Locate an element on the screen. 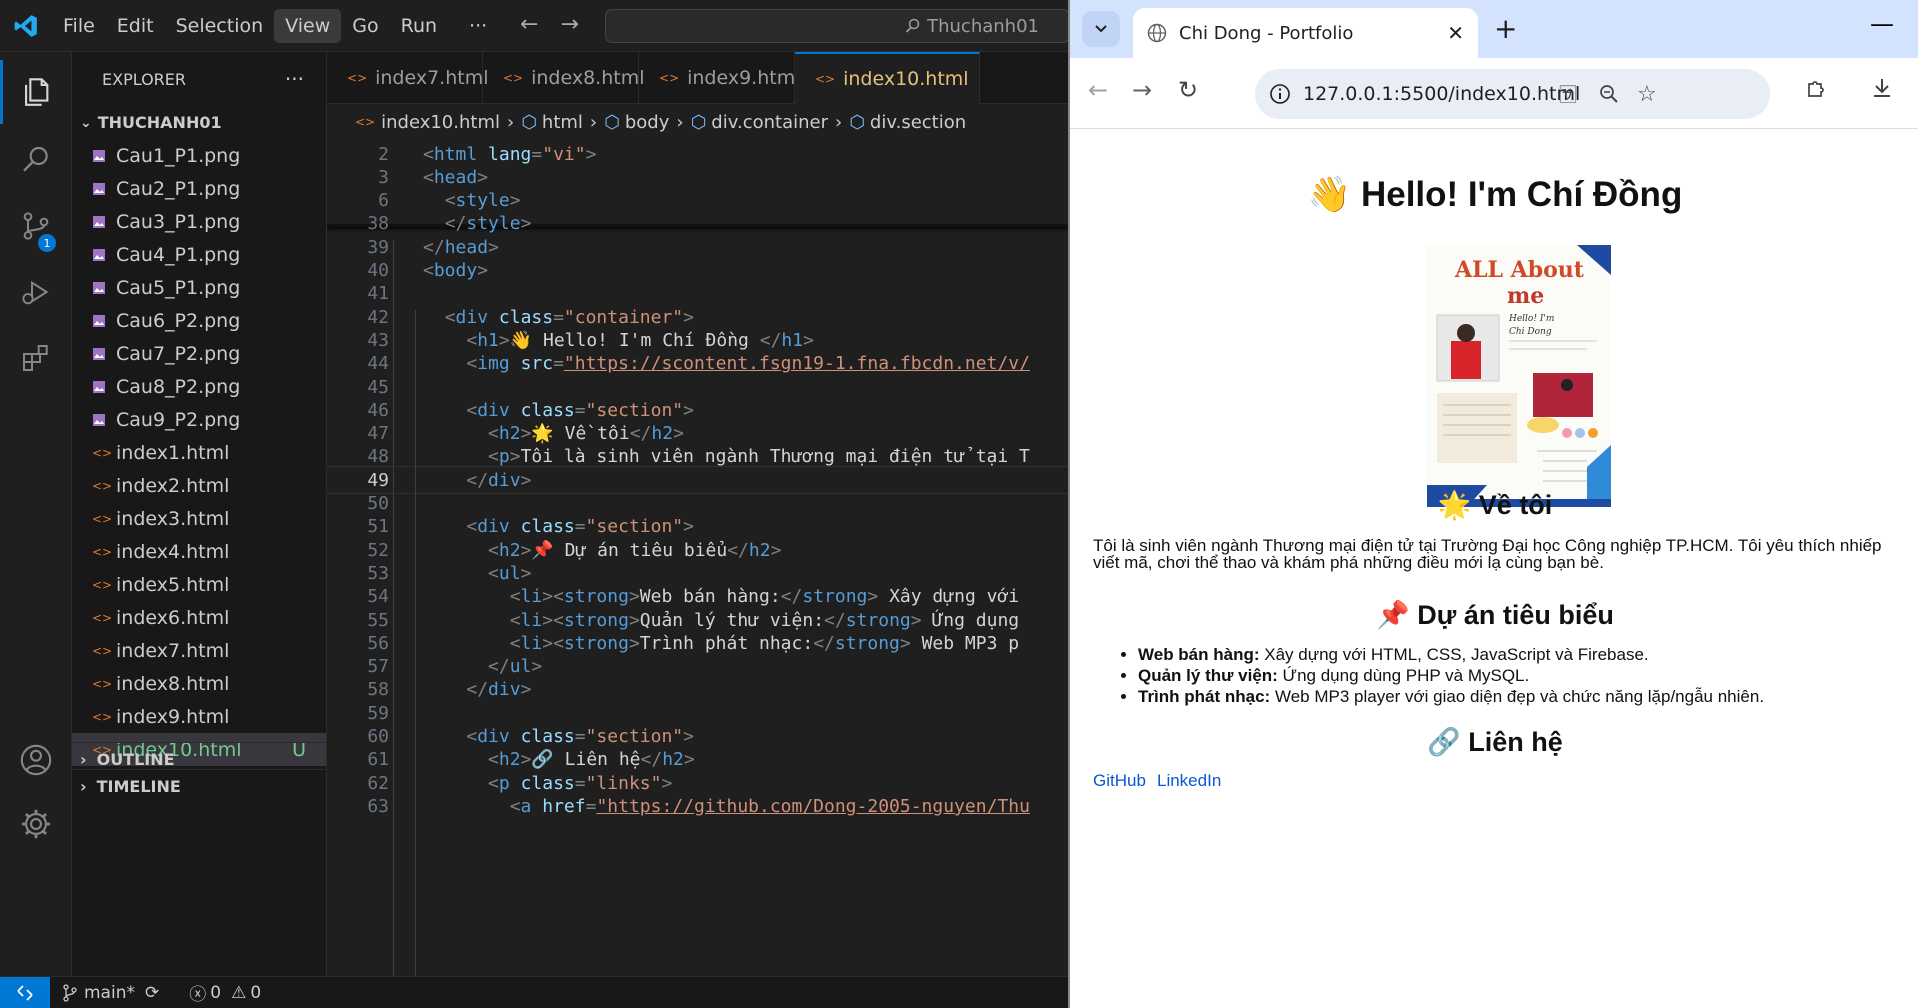 The width and height of the screenshot is (1918, 1008). zoom-icon is located at coordinates (1609, 94).